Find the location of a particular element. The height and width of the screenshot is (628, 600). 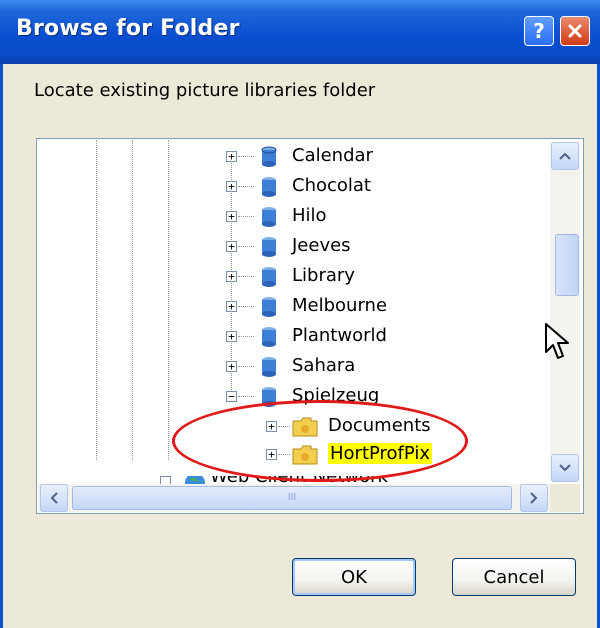

collapse-icon: − is located at coordinates (231, 396).